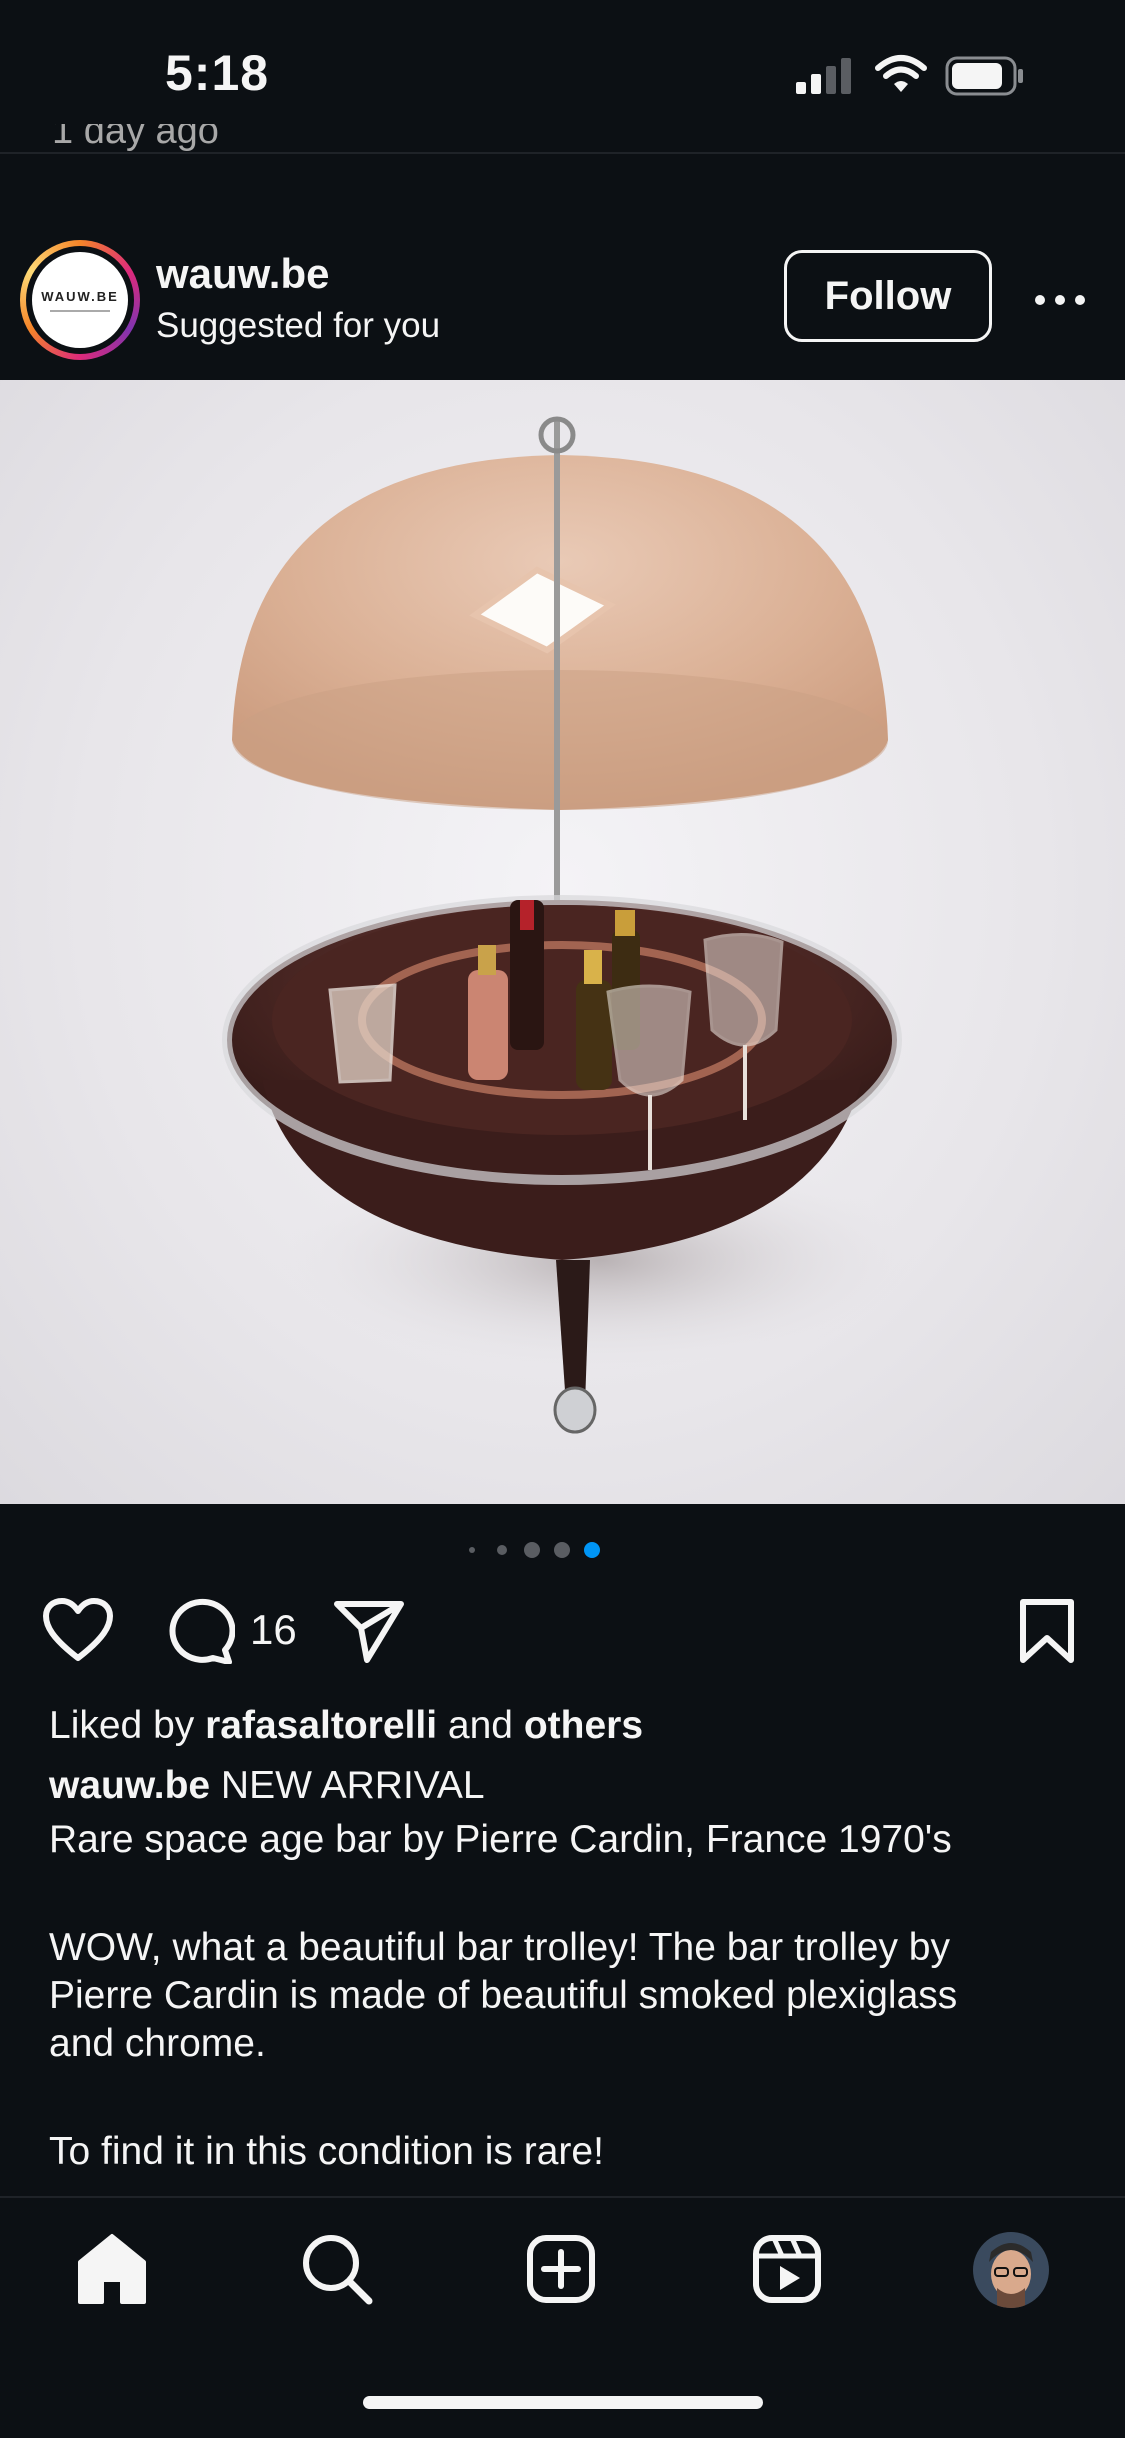 The image size is (1125, 2438). What do you see at coordinates (273, 1630) in the screenshot?
I see `comment-count: 16` at bounding box center [273, 1630].